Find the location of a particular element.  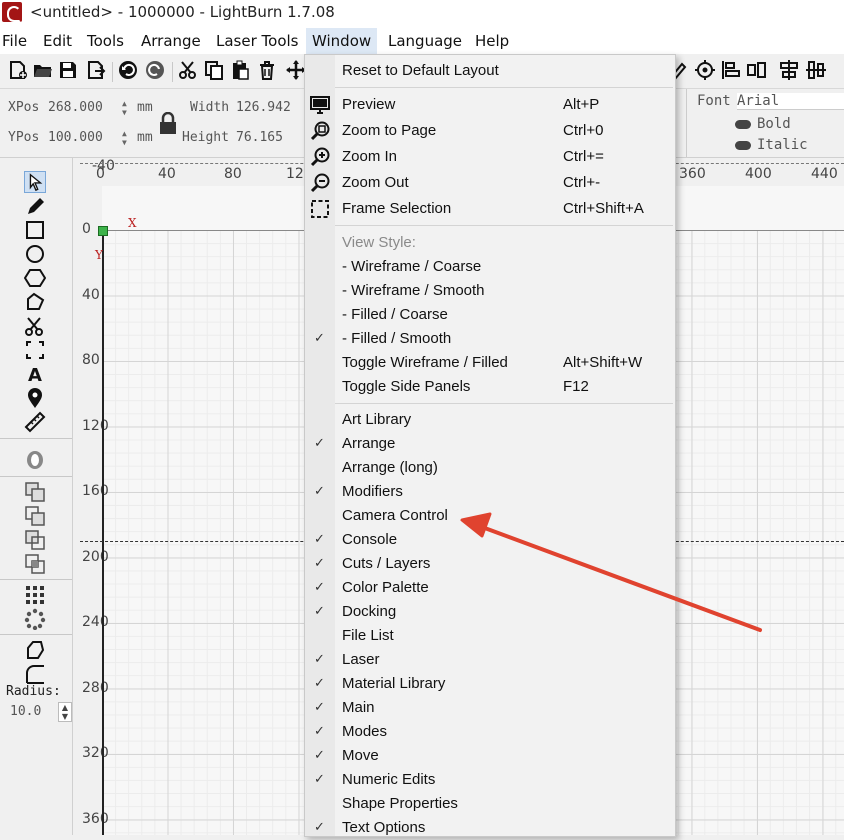

menu-item-panel-8: ✓ Docking is located at coordinates (490, 612).